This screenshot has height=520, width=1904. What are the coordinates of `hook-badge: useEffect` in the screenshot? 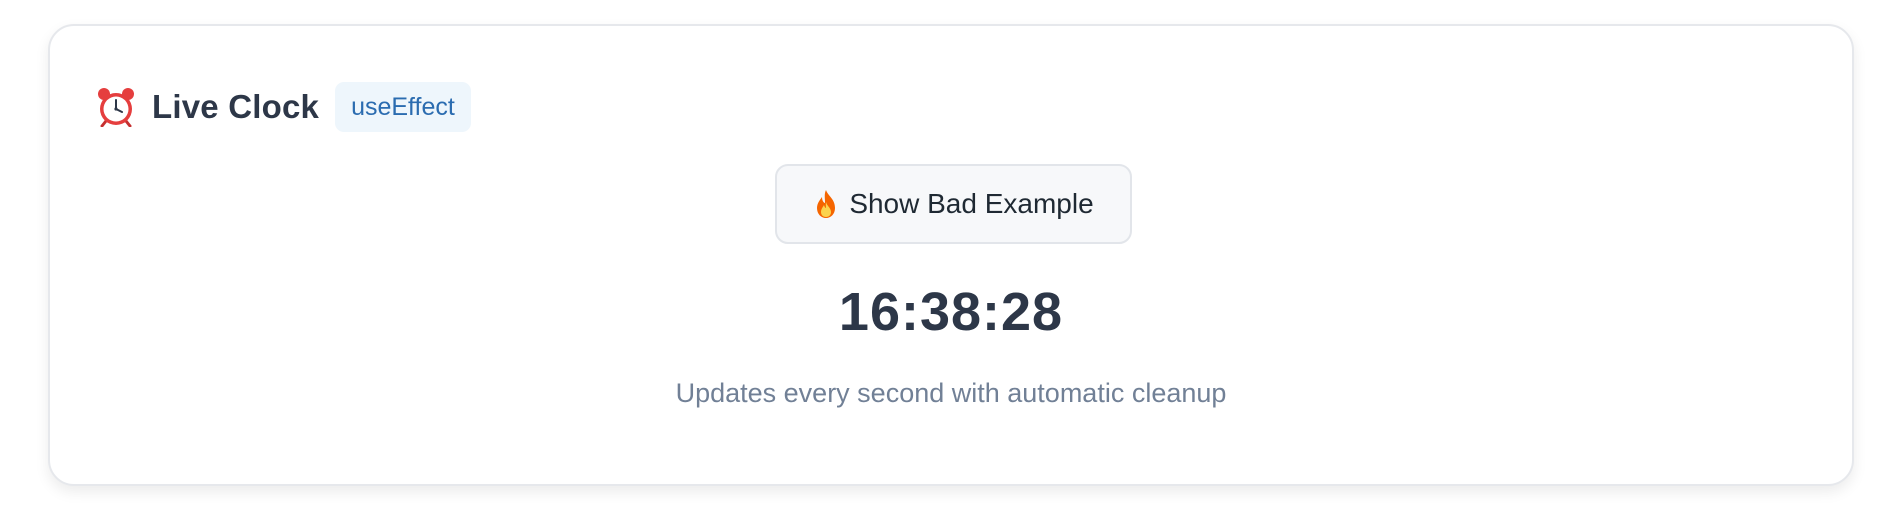 It's located at (403, 107).